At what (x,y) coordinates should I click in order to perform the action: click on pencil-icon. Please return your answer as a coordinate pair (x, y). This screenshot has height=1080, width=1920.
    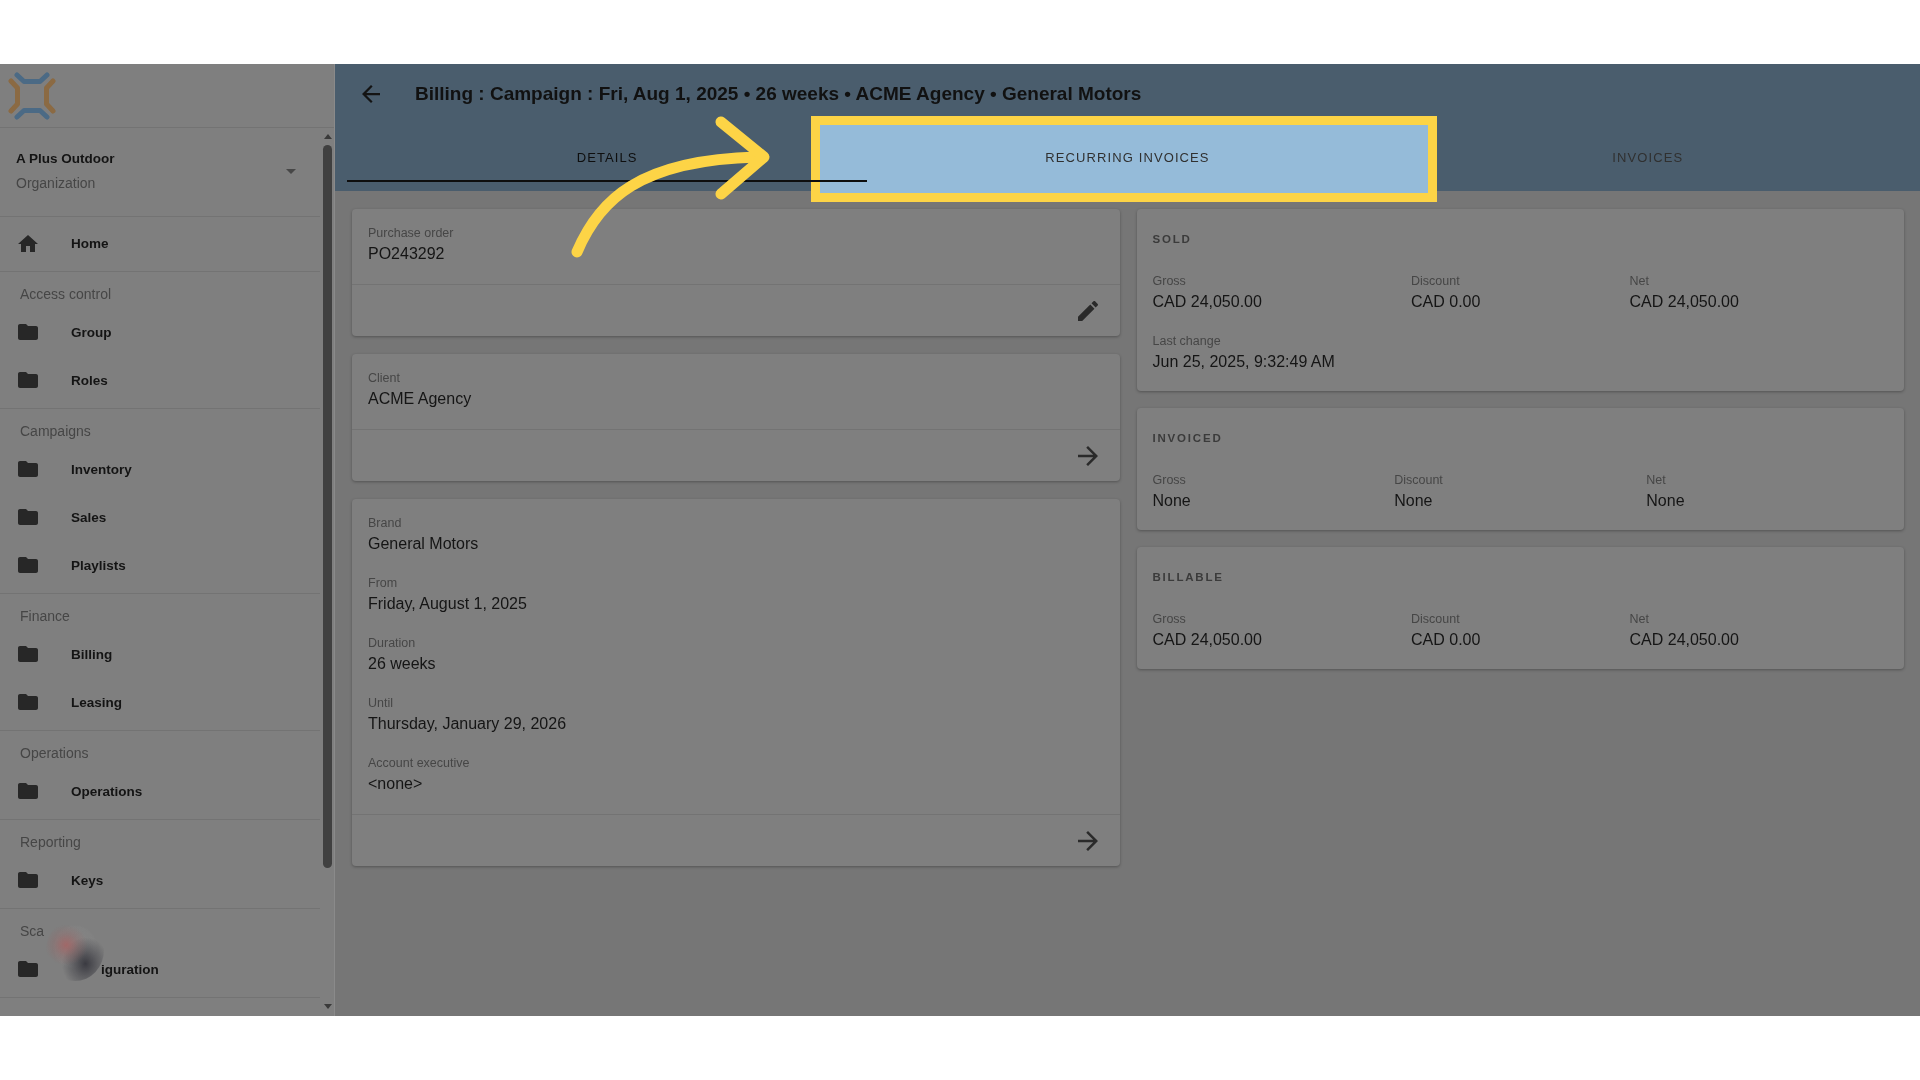
    Looking at the image, I should click on (1087, 310).